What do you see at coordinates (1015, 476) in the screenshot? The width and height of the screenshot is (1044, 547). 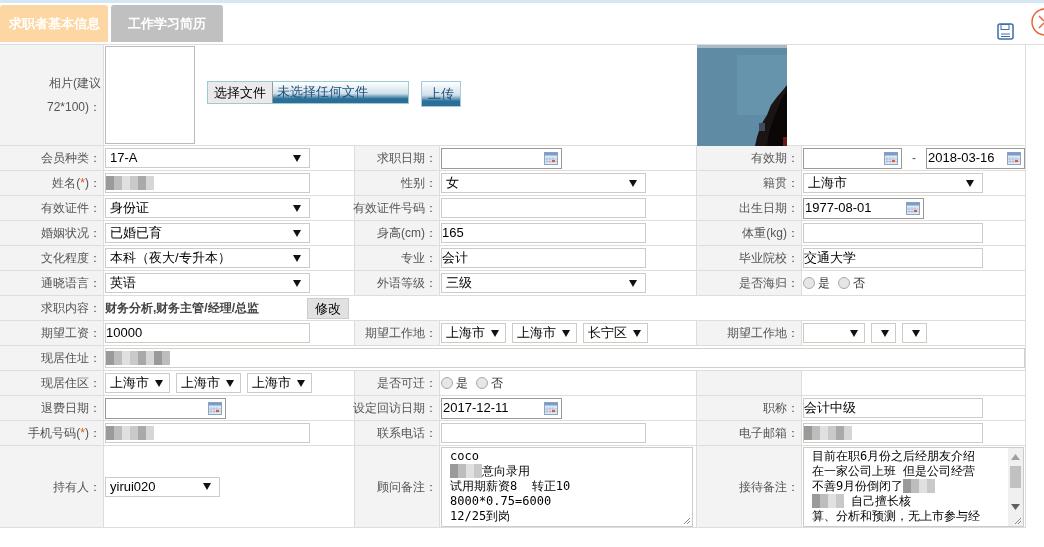 I see `scrollbar-thumb` at bounding box center [1015, 476].